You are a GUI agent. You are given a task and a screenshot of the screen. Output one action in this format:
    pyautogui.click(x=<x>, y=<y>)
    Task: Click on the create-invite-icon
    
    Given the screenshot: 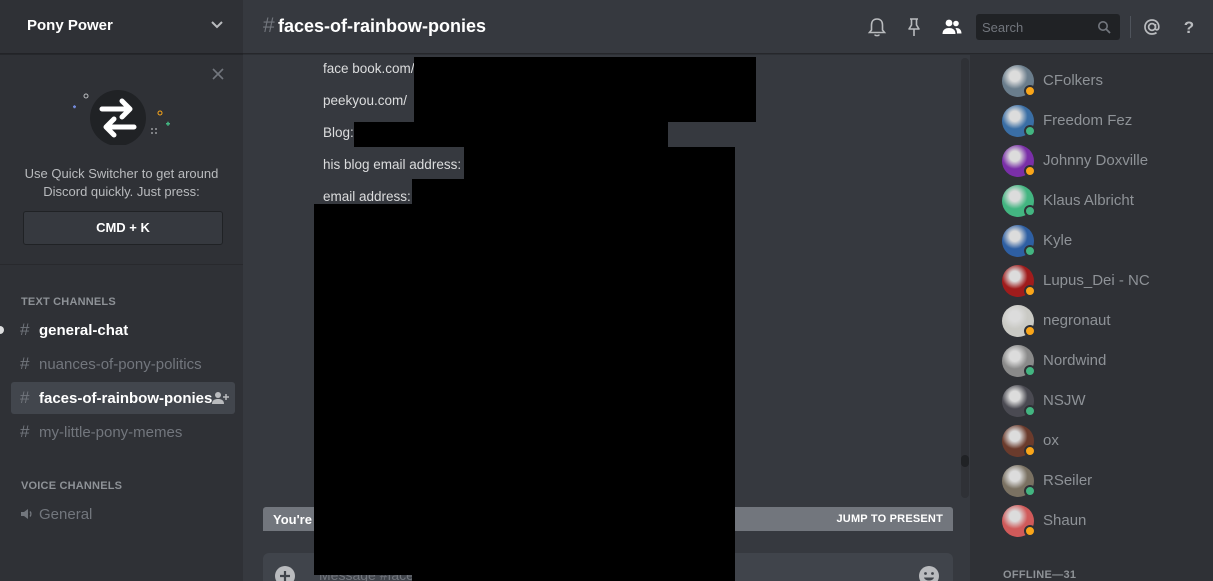 What is the action you would take?
    pyautogui.click(x=220, y=398)
    